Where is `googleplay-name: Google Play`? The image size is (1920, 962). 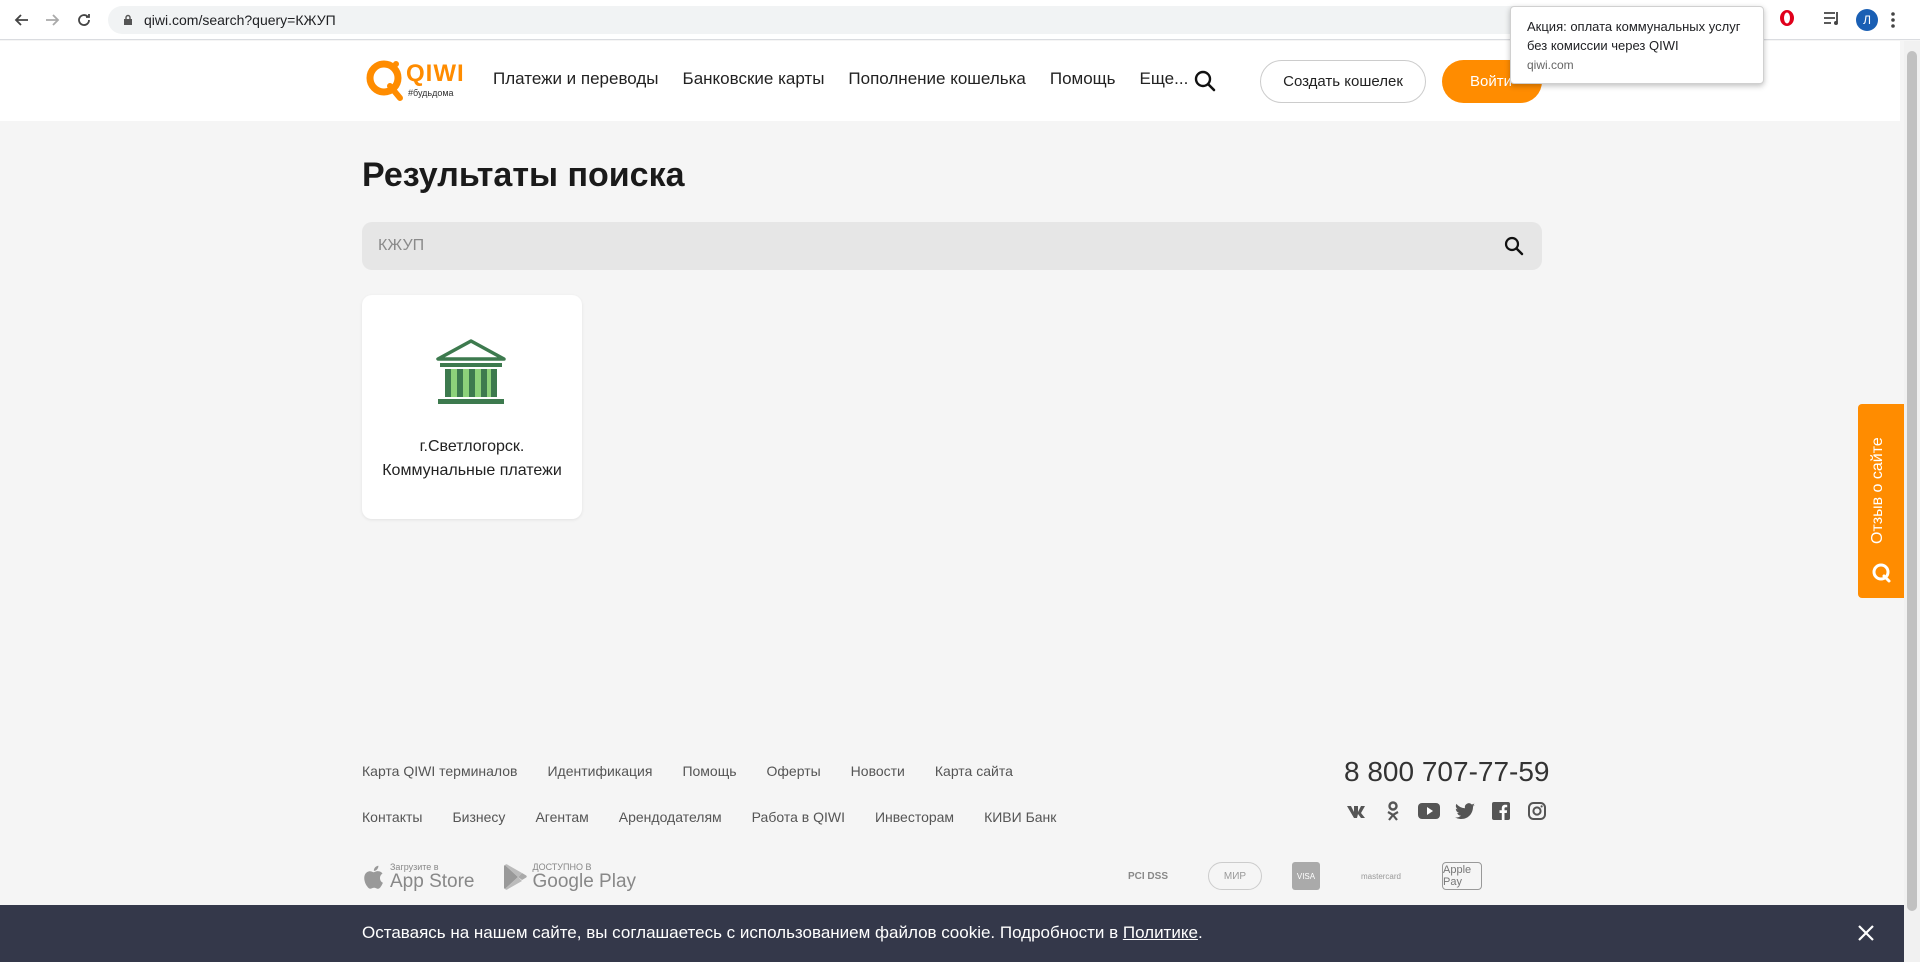
googleplay-name: Google Play is located at coordinates (584, 881).